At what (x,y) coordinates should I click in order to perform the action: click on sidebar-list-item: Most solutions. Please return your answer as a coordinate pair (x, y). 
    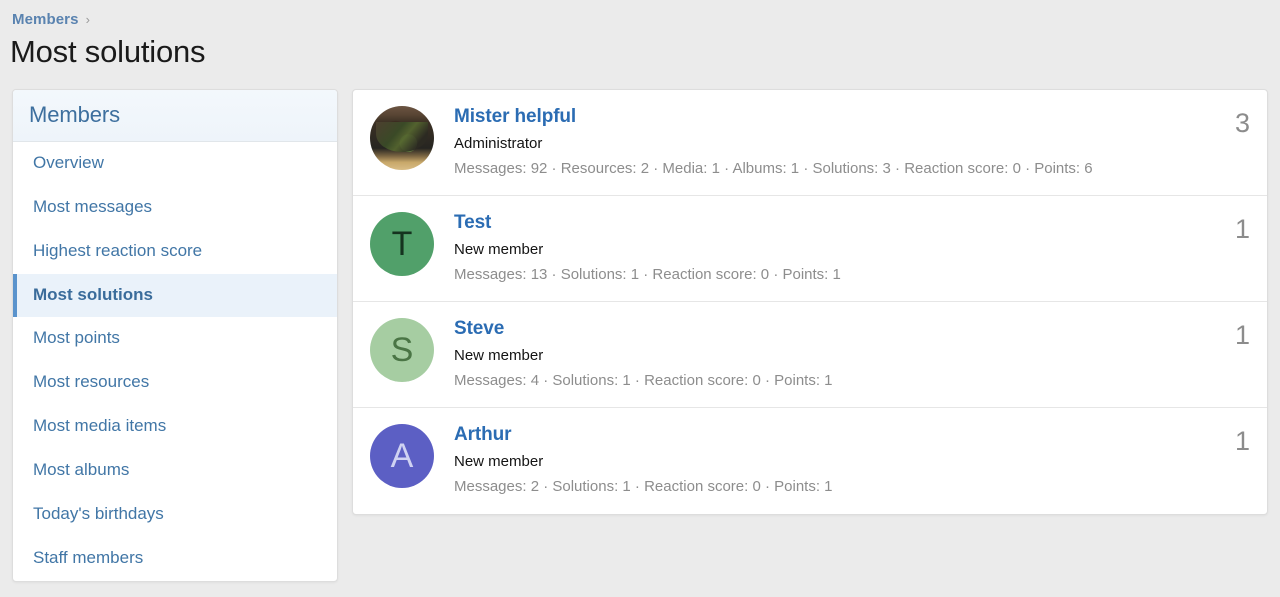
    Looking at the image, I should click on (175, 295).